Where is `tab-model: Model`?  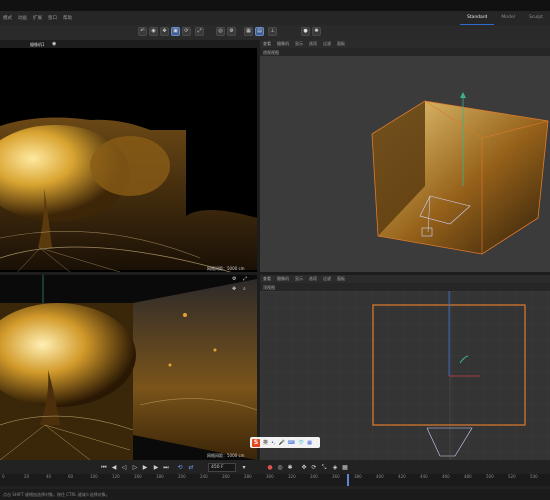 tab-model: Model is located at coordinates (508, 18).